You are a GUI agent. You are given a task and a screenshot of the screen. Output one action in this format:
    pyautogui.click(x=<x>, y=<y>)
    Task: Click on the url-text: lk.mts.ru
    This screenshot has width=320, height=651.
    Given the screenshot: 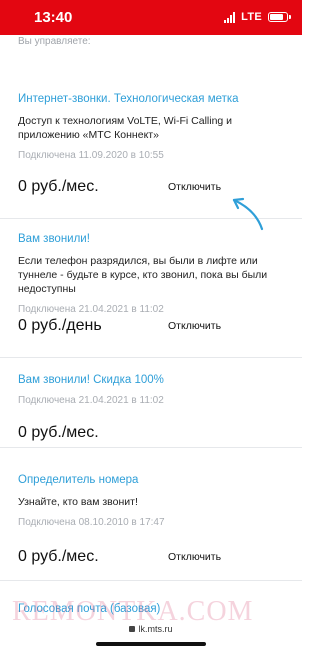 What is the action you would take?
    pyautogui.click(x=155, y=629)
    